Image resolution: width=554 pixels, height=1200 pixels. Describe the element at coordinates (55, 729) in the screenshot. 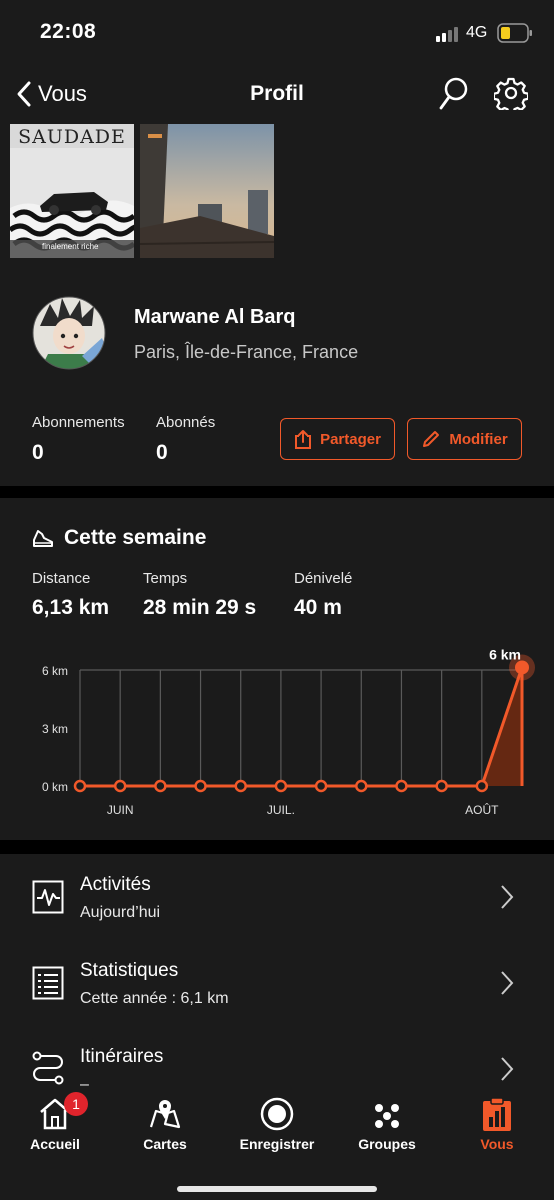

I see `chart-y-tick-label: 3 km` at that location.